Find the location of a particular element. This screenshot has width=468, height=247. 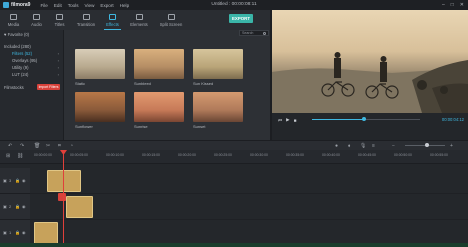

effect-label: Static is located at coordinates (80, 83).